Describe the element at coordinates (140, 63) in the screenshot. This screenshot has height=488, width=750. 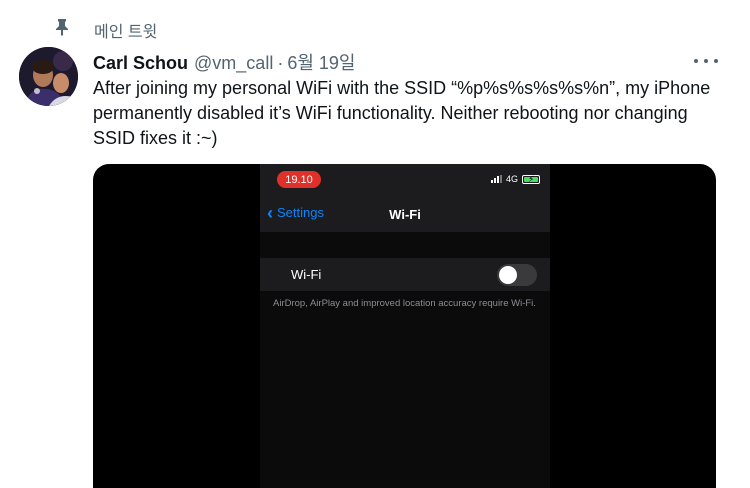
I see `author-name: Carl Schou` at that location.